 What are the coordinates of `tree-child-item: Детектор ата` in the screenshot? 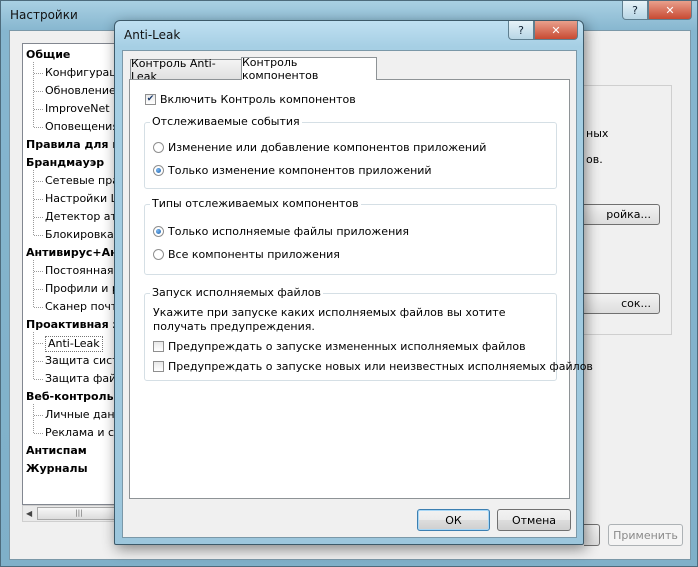 It's located at (84, 217).